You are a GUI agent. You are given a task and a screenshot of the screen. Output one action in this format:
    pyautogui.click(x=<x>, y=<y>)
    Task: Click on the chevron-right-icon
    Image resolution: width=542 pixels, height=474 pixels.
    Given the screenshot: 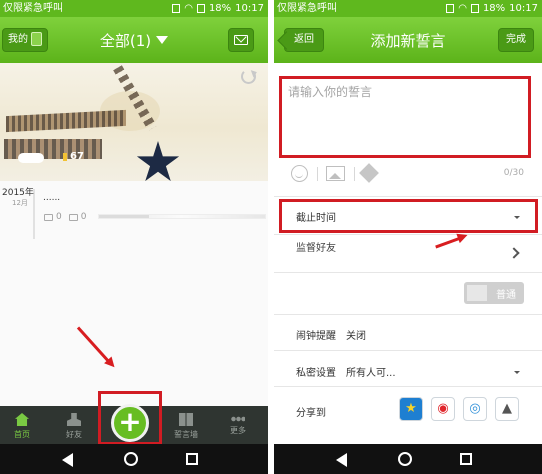 What is the action you would take?
    pyautogui.click(x=514, y=253)
    